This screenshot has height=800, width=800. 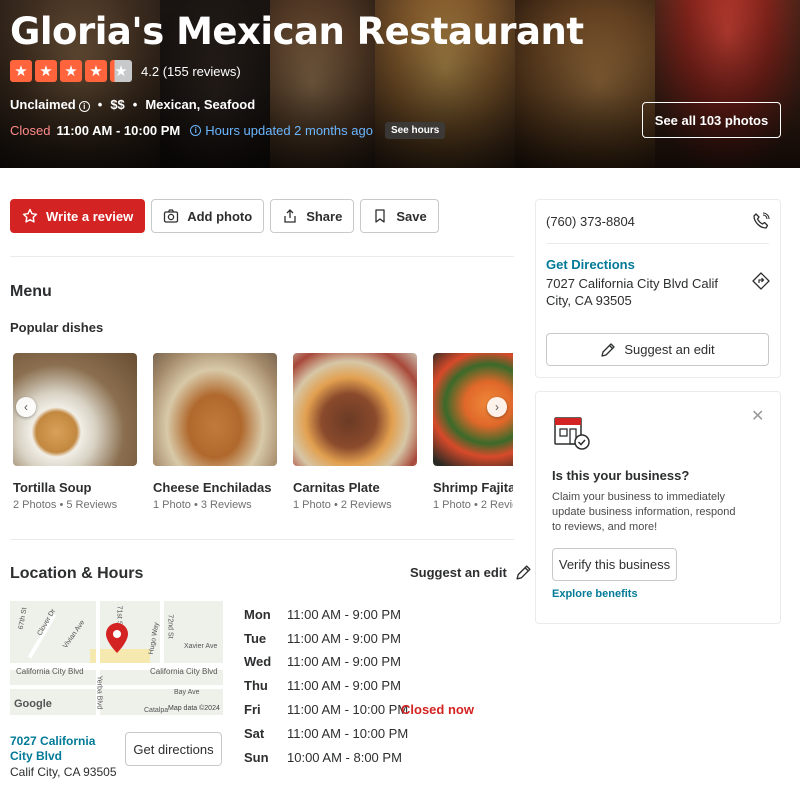 I want to click on dish-card: Cheese Enchiladas 1 Photo • 3 Reviews, so click(x=215, y=432).